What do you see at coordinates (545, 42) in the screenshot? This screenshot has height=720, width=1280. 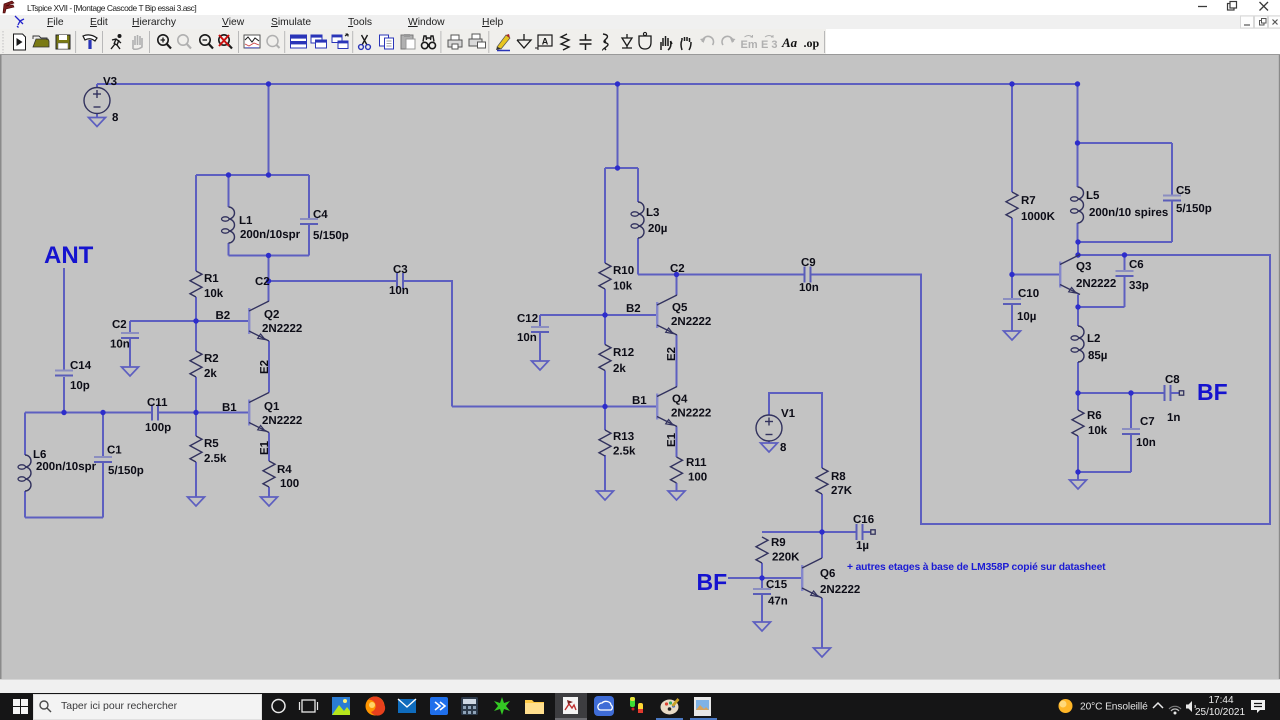 I see `svg-text: A` at bounding box center [545, 42].